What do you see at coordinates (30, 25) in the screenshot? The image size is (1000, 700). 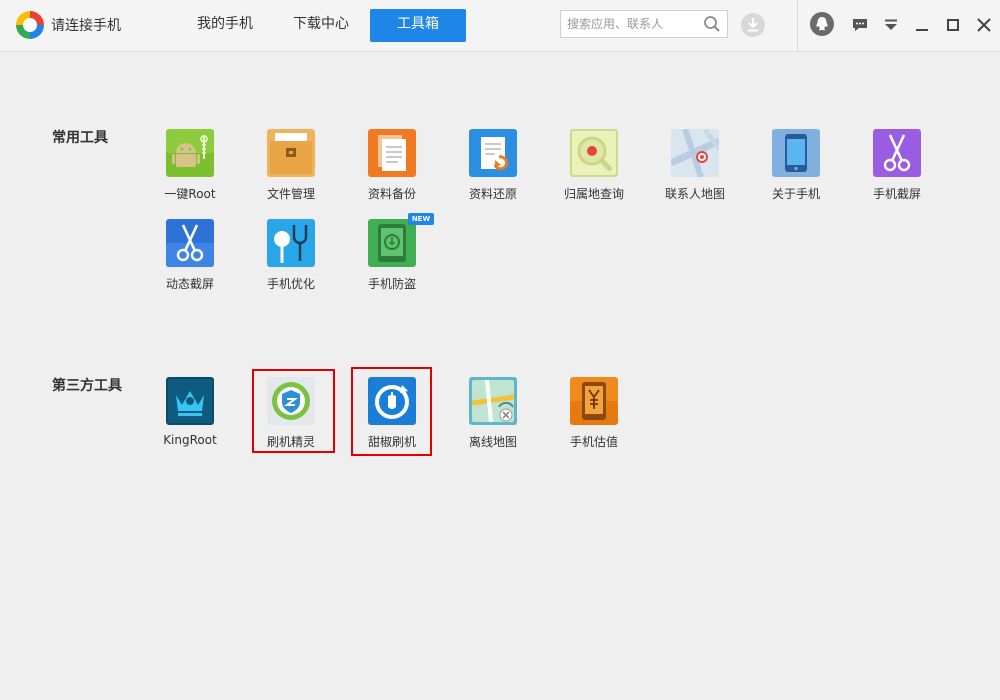 I see `app-logo-icon` at bounding box center [30, 25].